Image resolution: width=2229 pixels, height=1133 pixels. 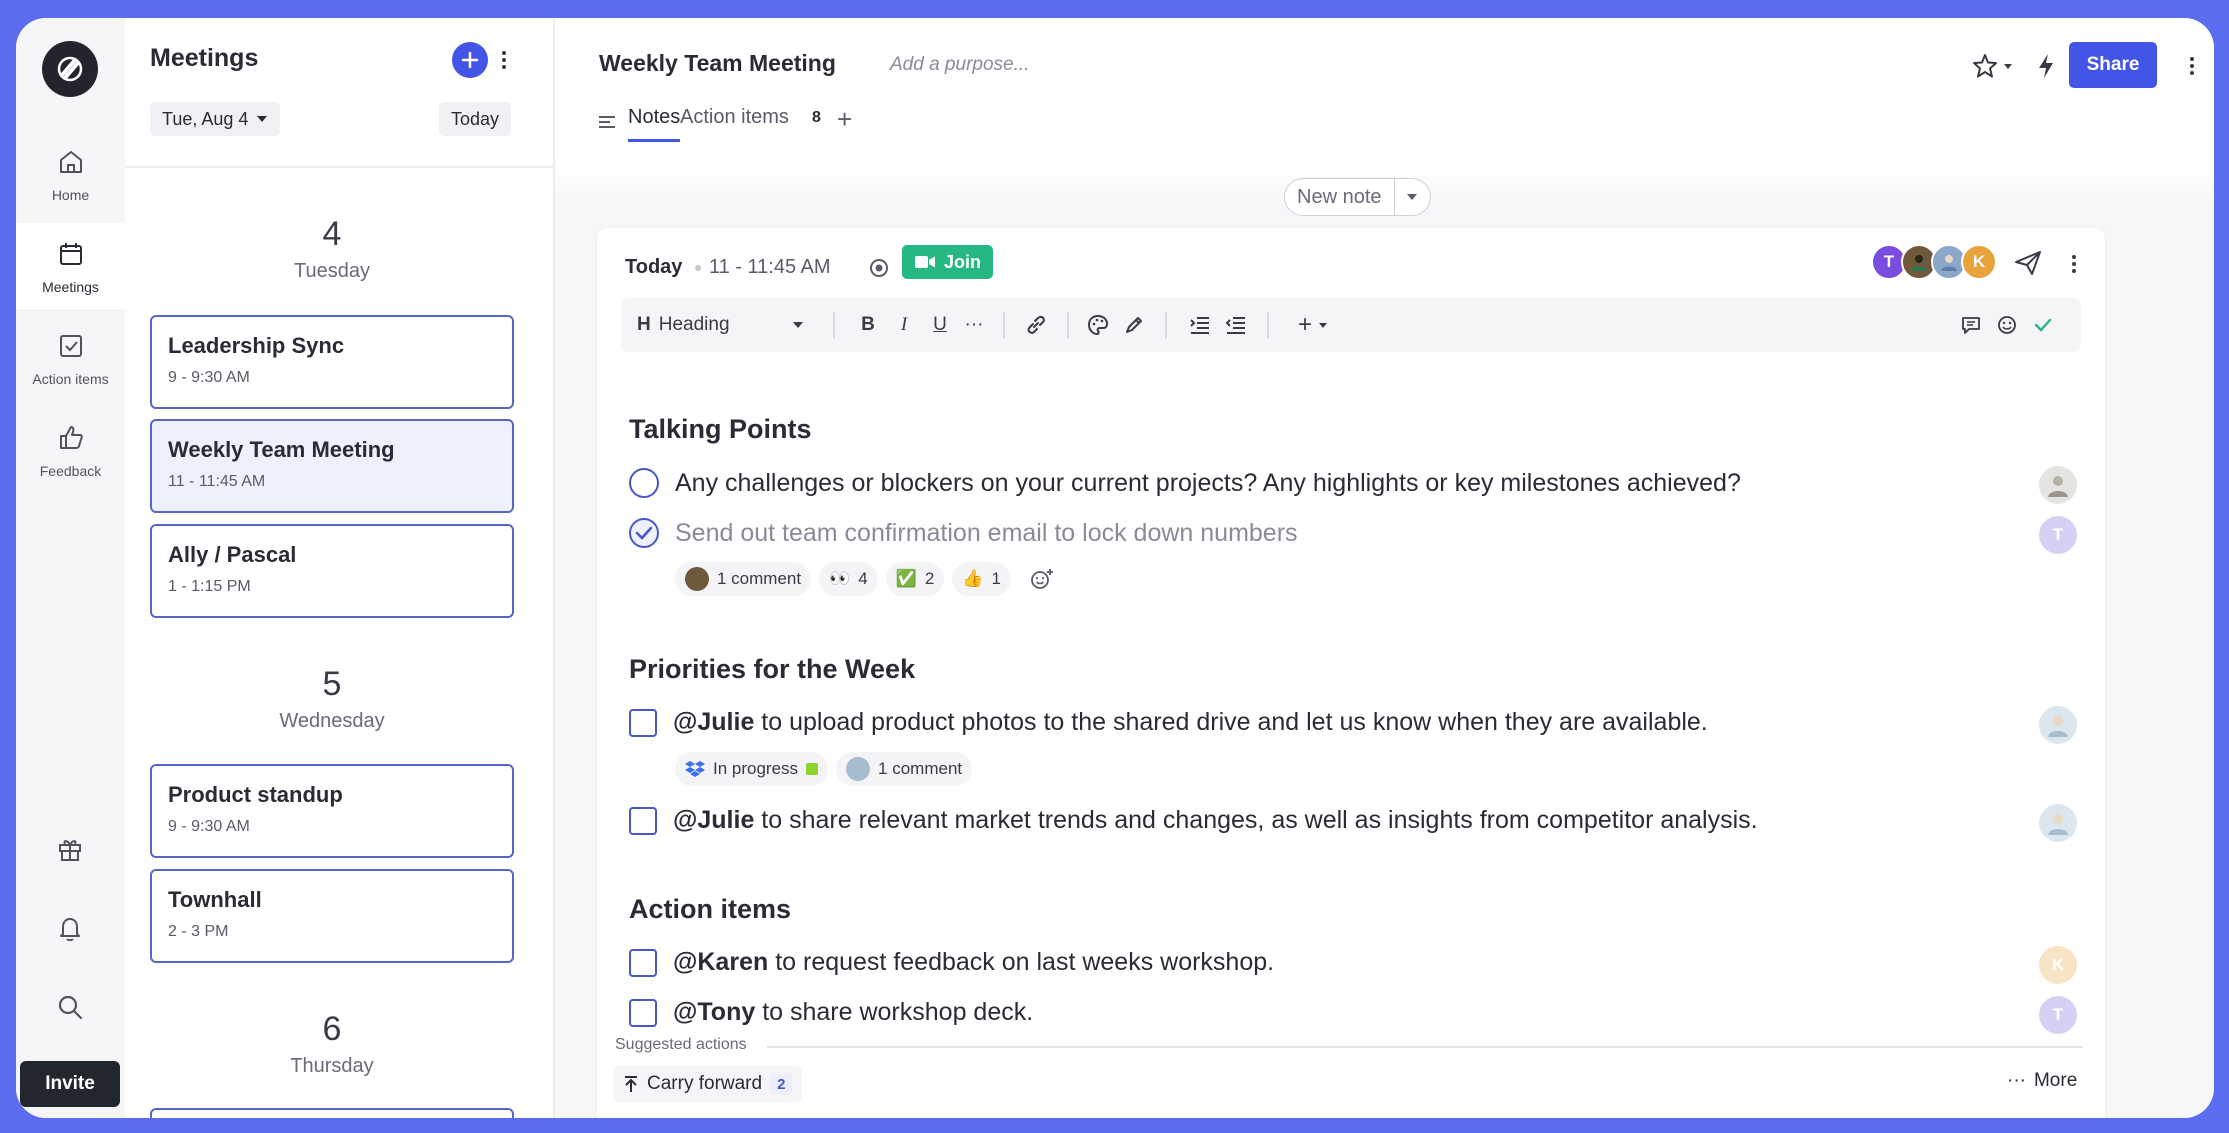 I want to click on rail-item-feedback: Feedback, so click(x=70, y=450).